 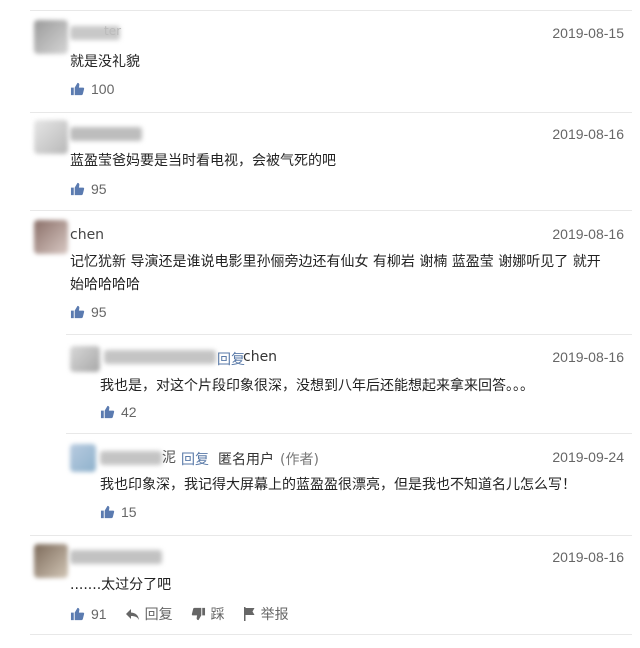 What do you see at coordinates (129, 412) in the screenshot?
I see `like-count: 42` at bounding box center [129, 412].